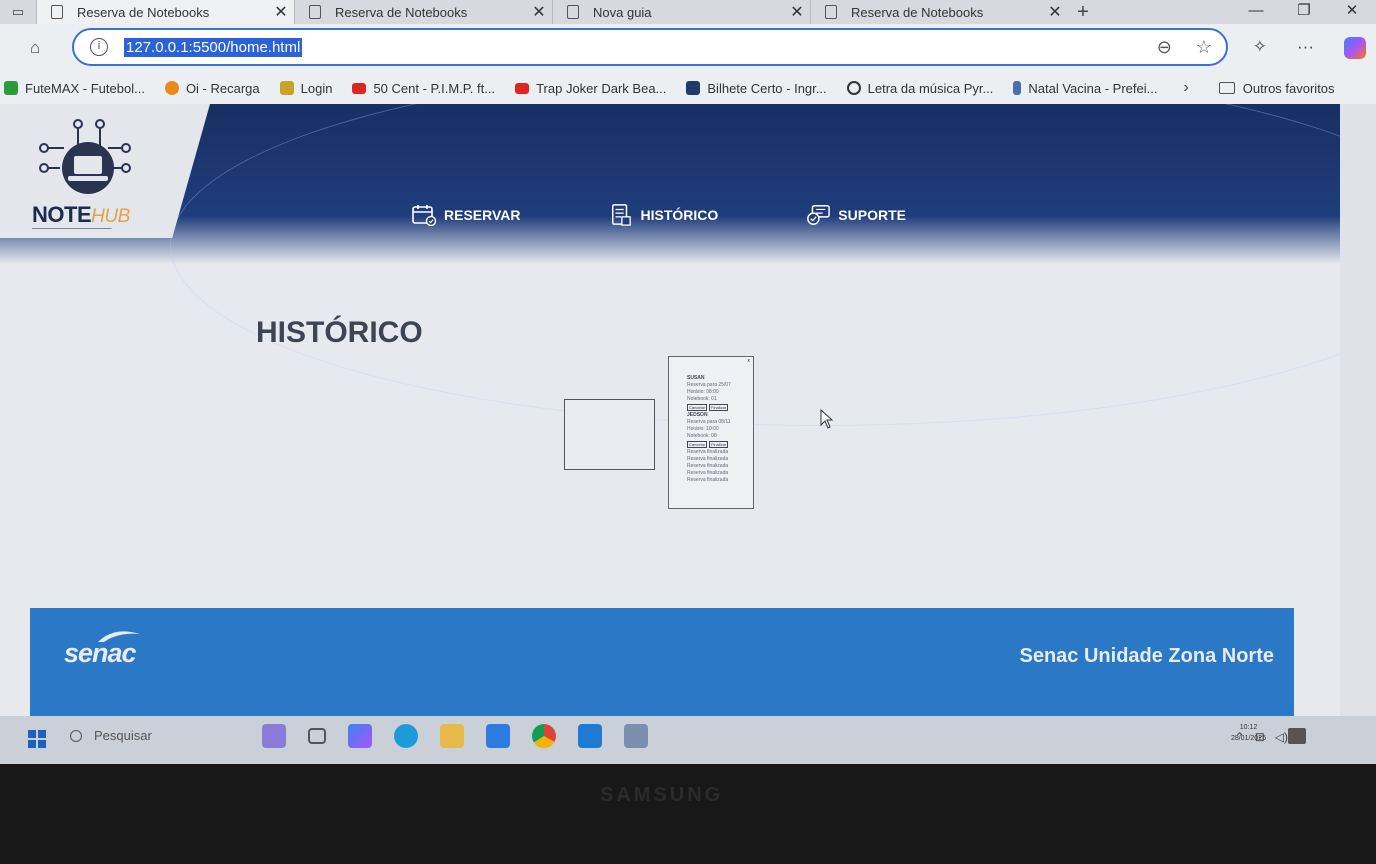  Describe the element at coordinates (111, 735) in the screenshot. I see `taskbar-search: Pesquisar` at that location.